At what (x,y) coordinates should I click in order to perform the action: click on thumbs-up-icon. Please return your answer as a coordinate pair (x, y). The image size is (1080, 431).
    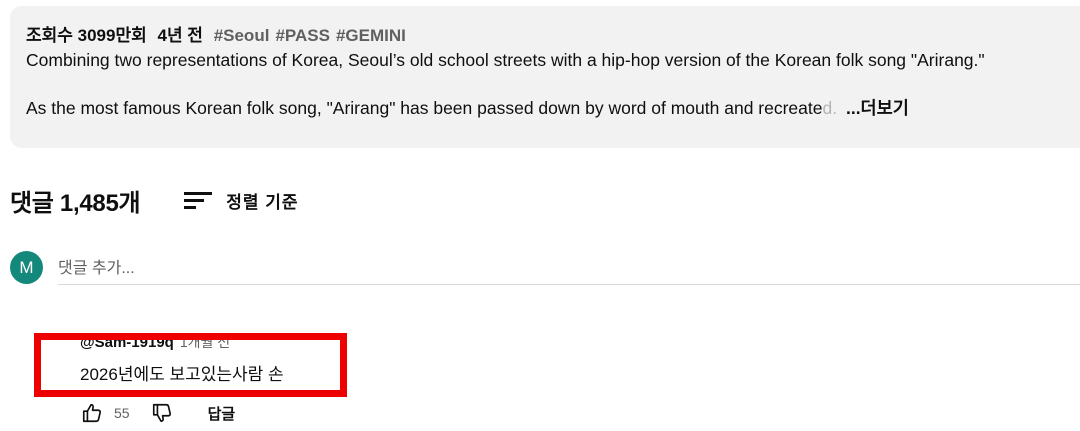
    Looking at the image, I should click on (92, 413).